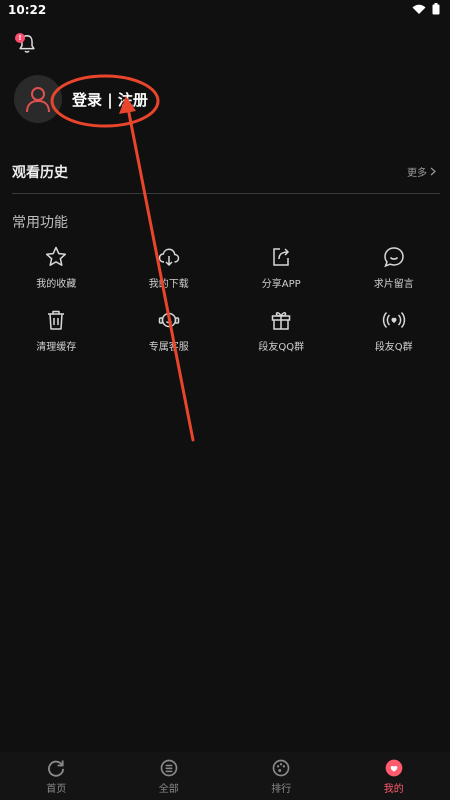 The height and width of the screenshot is (800, 450). What do you see at coordinates (20, 38) in the screenshot?
I see `notification-badge: !` at bounding box center [20, 38].